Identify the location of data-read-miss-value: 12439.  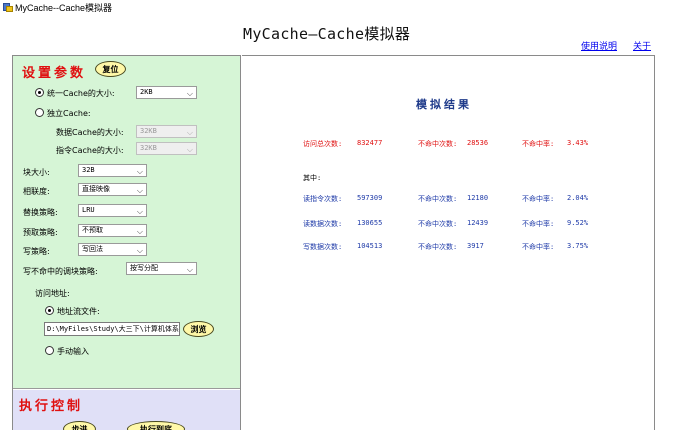
(478, 223).